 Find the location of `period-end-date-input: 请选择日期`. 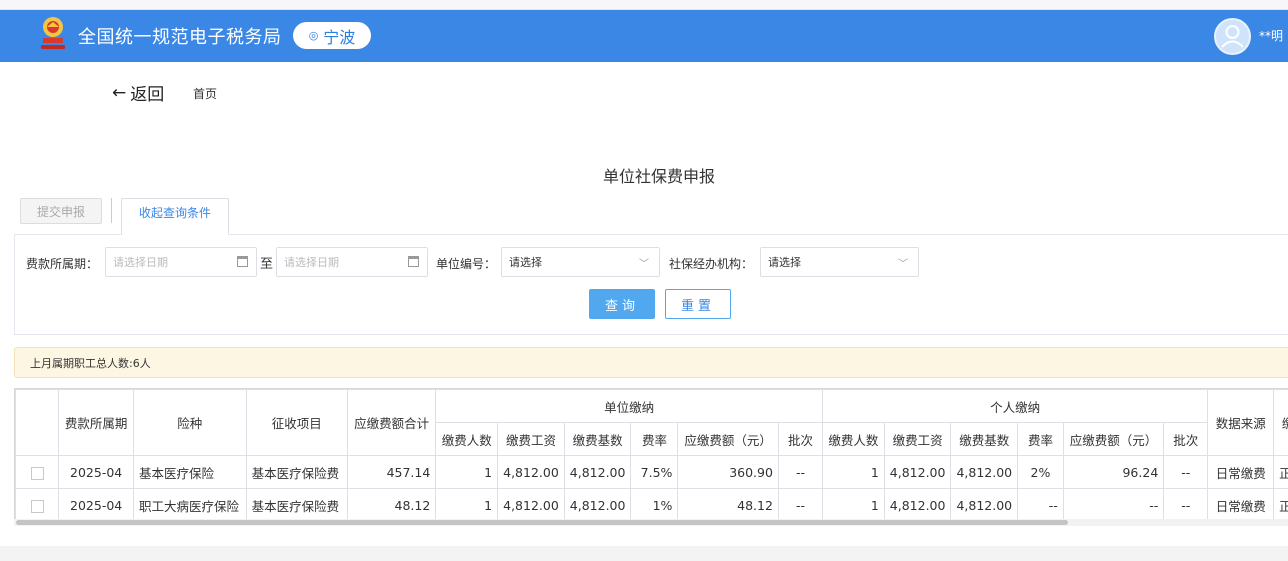

period-end-date-input: 请选择日期 is located at coordinates (352, 262).